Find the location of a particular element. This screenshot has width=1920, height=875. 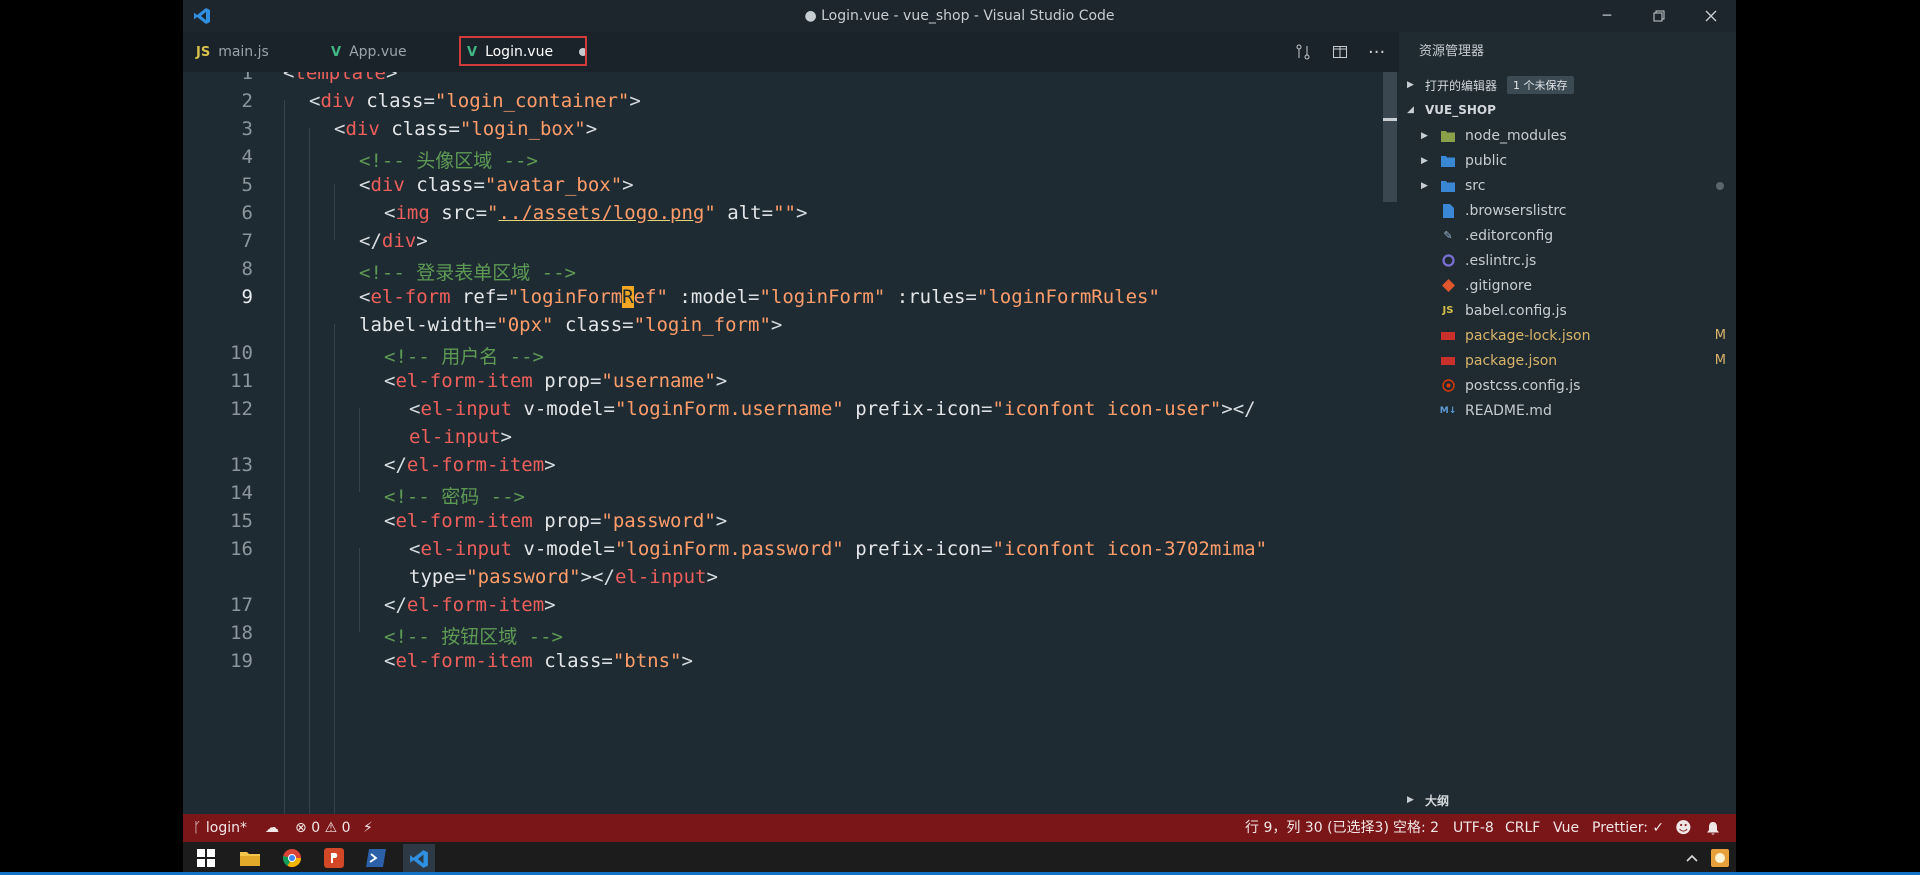

tab-app-vue: V App.vue is located at coordinates (369, 52).